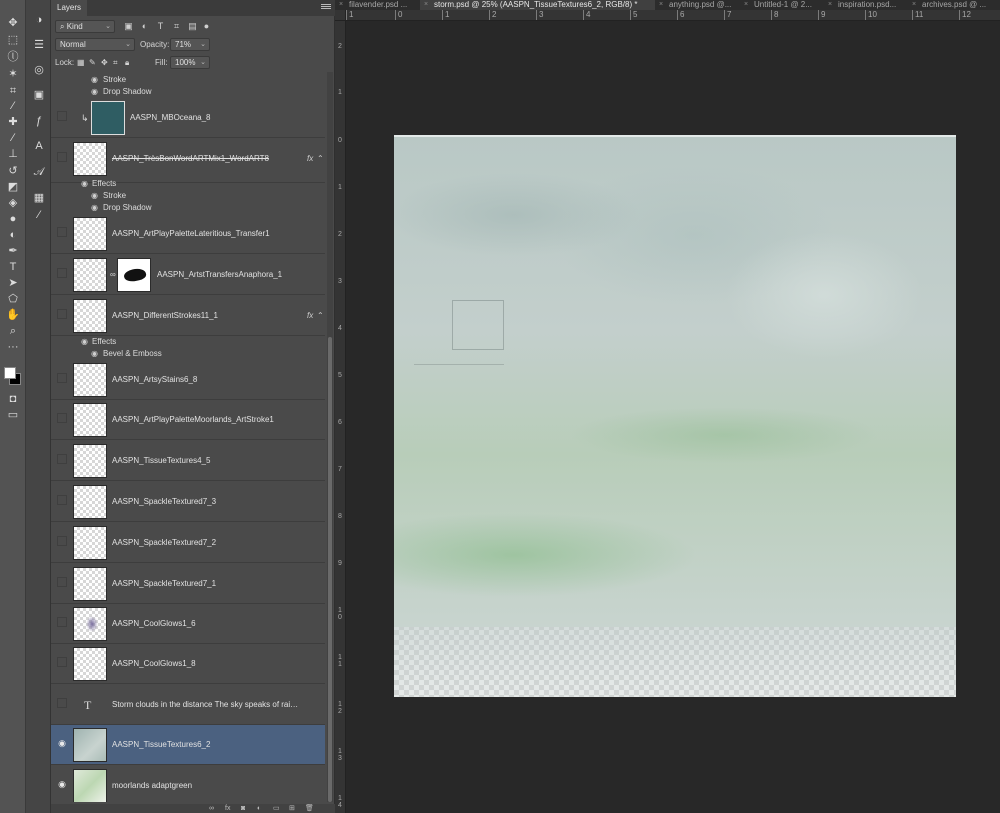 The height and width of the screenshot is (813, 1000). Describe the element at coordinates (13, 399) in the screenshot. I see `quick-mask-icon: ◘` at that location.